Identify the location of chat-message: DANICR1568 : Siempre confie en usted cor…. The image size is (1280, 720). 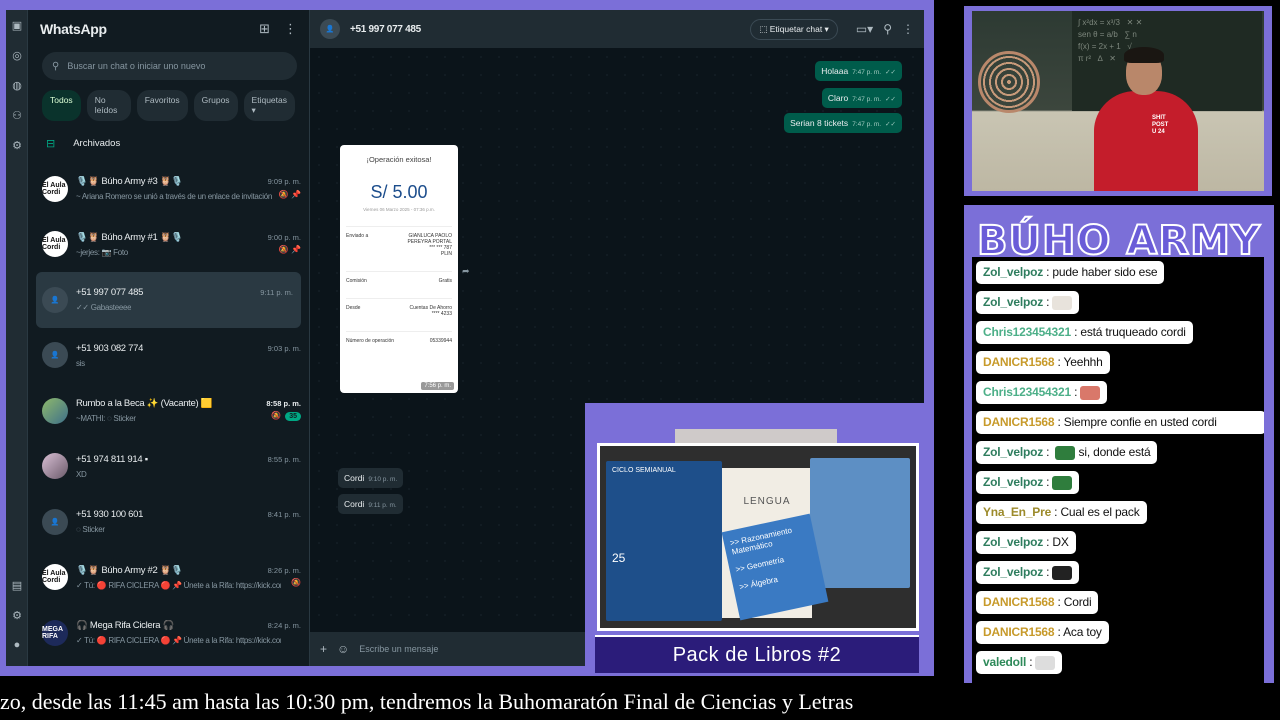
(1120, 424).